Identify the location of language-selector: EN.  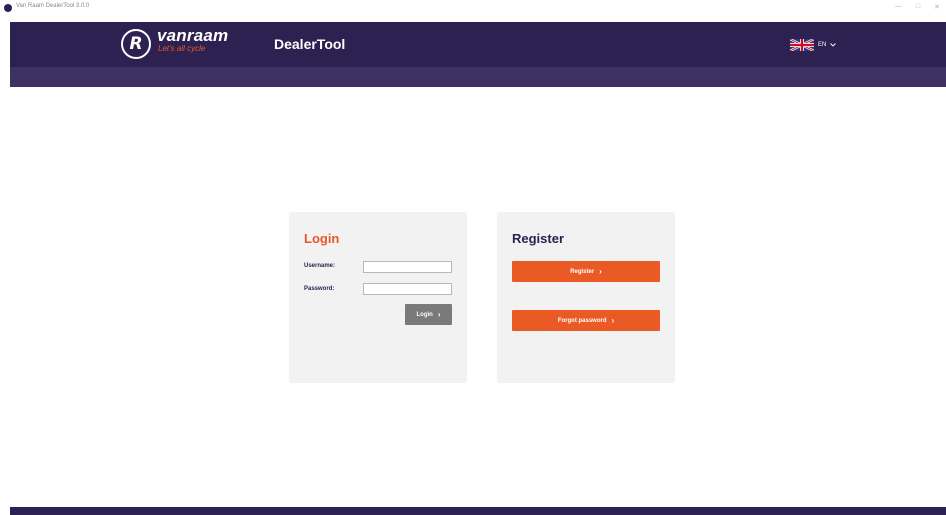
(813, 45).